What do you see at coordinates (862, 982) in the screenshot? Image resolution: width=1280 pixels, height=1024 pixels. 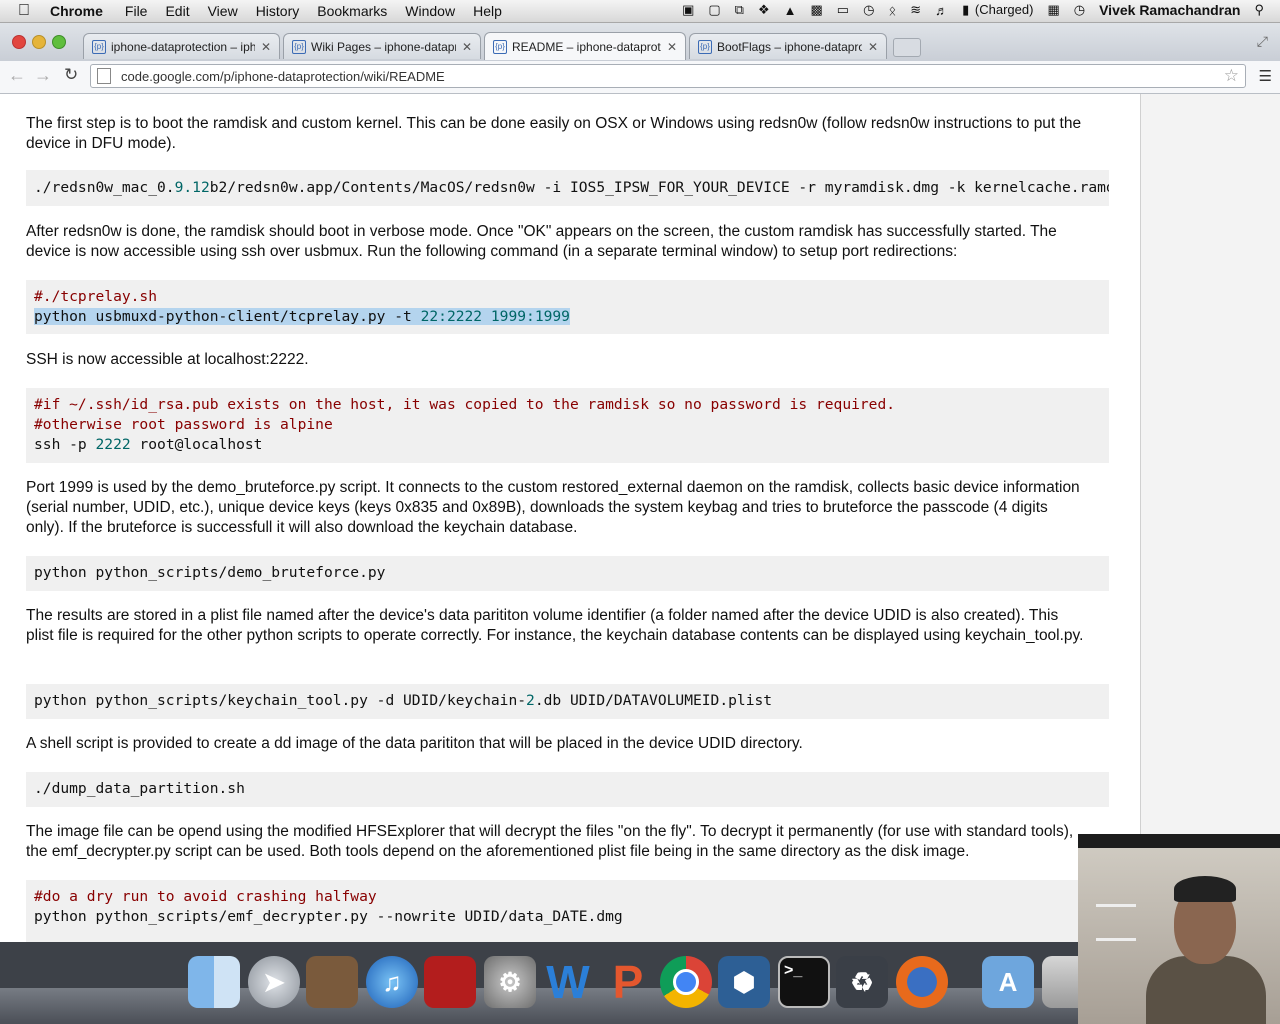 I see `quicktime-icon: ♻` at bounding box center [862, 982].